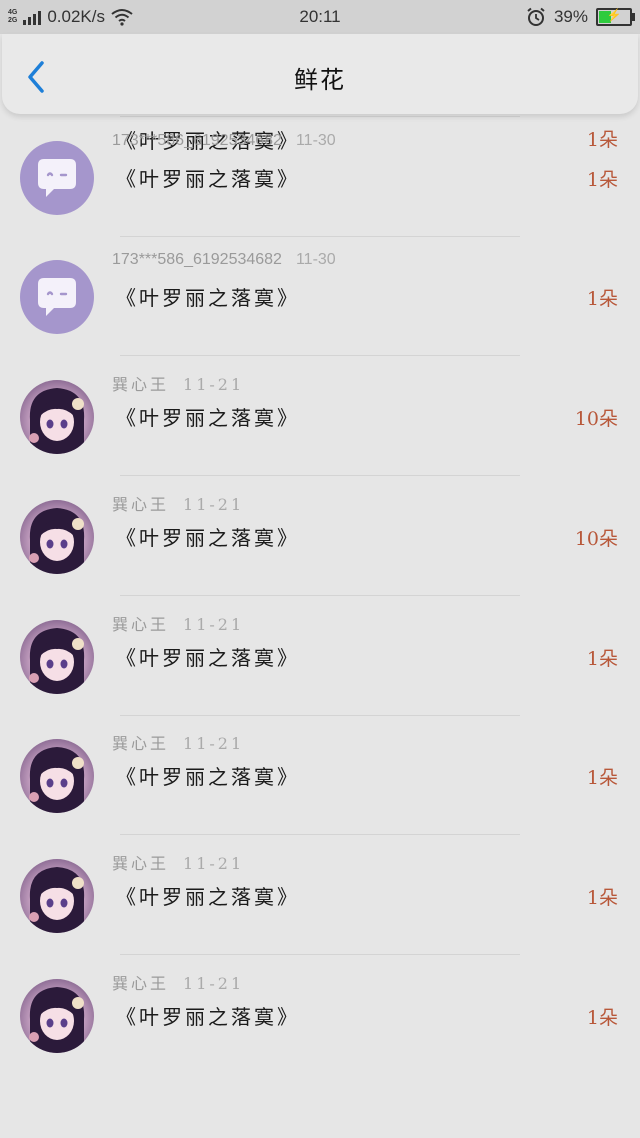  Describe the element at coordinates (570, 16) in the screenshot. I see `battery-percent: 39%` at that location.